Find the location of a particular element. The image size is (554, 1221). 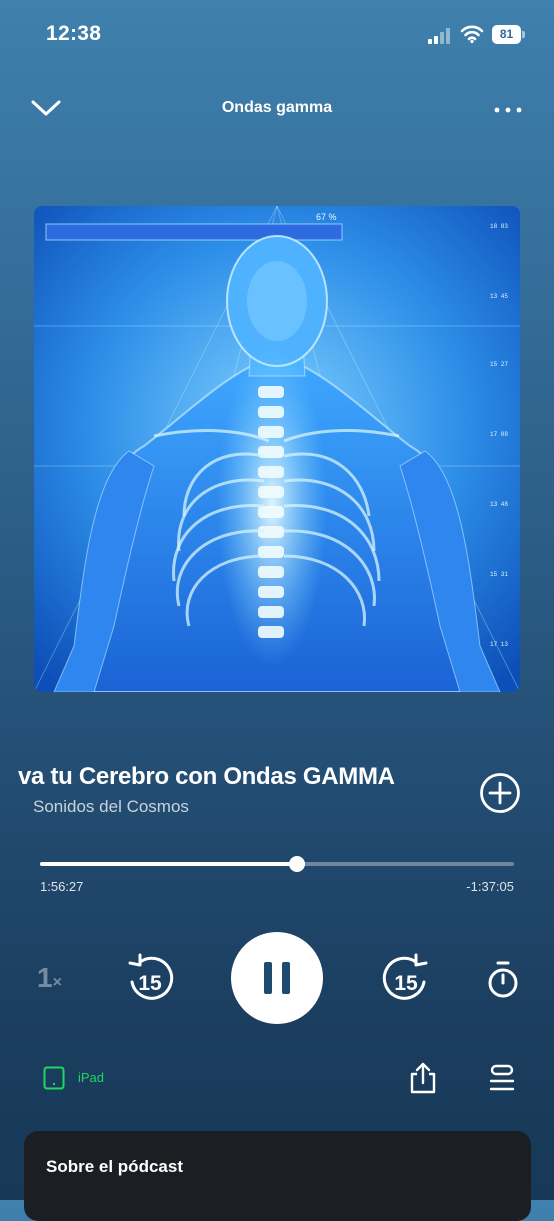

podcast-name: Sonidos del Cosmos is located at coordinates (111, 807).